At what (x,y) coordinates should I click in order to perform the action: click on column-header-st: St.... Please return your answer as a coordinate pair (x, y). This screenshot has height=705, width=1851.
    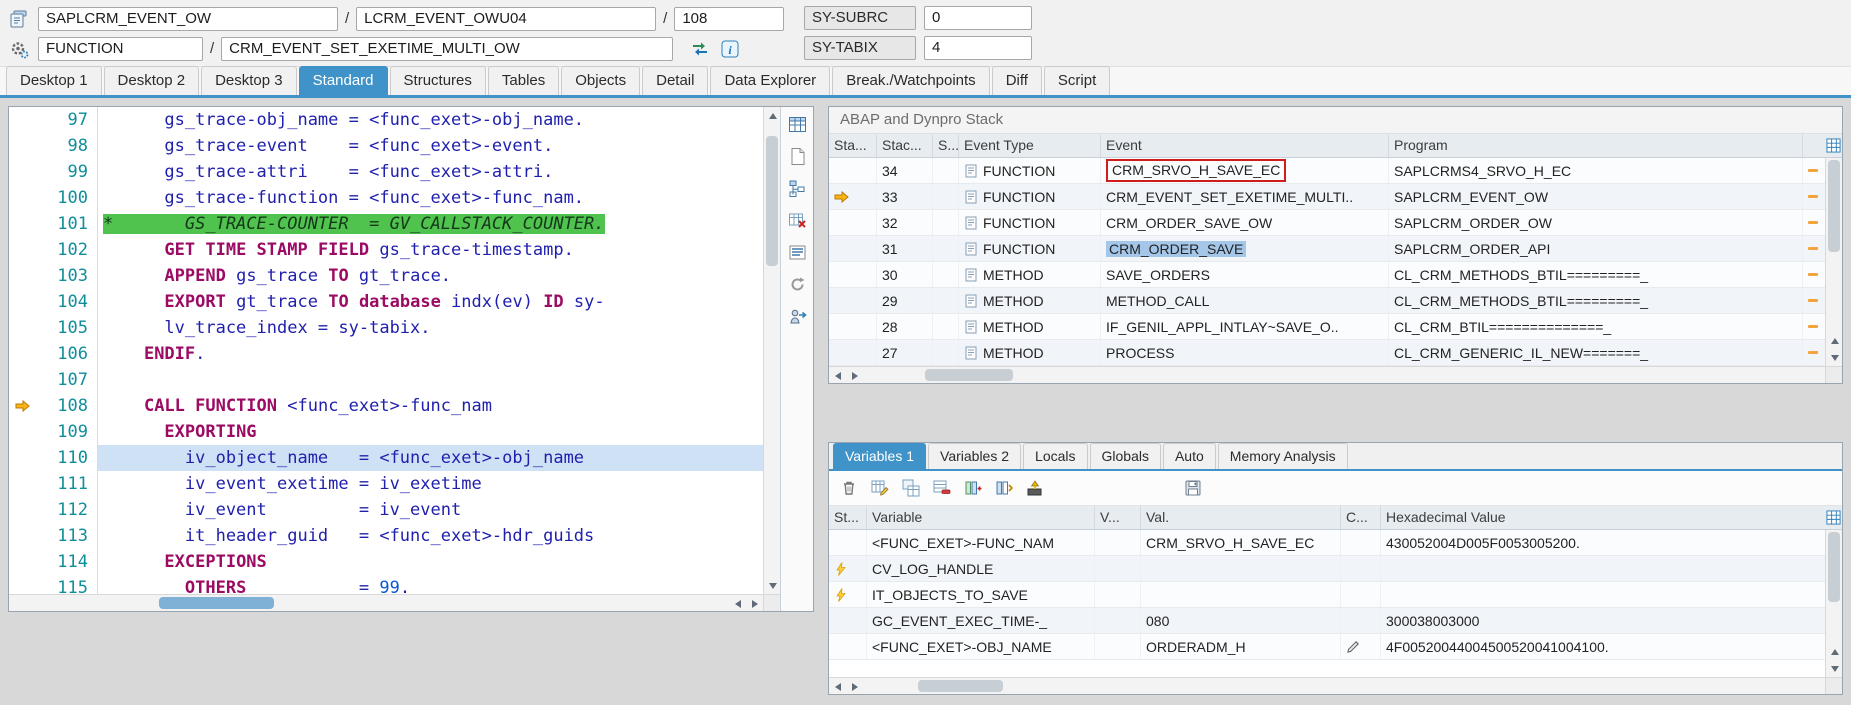
    Looking at the image, I should click on (848, 517).